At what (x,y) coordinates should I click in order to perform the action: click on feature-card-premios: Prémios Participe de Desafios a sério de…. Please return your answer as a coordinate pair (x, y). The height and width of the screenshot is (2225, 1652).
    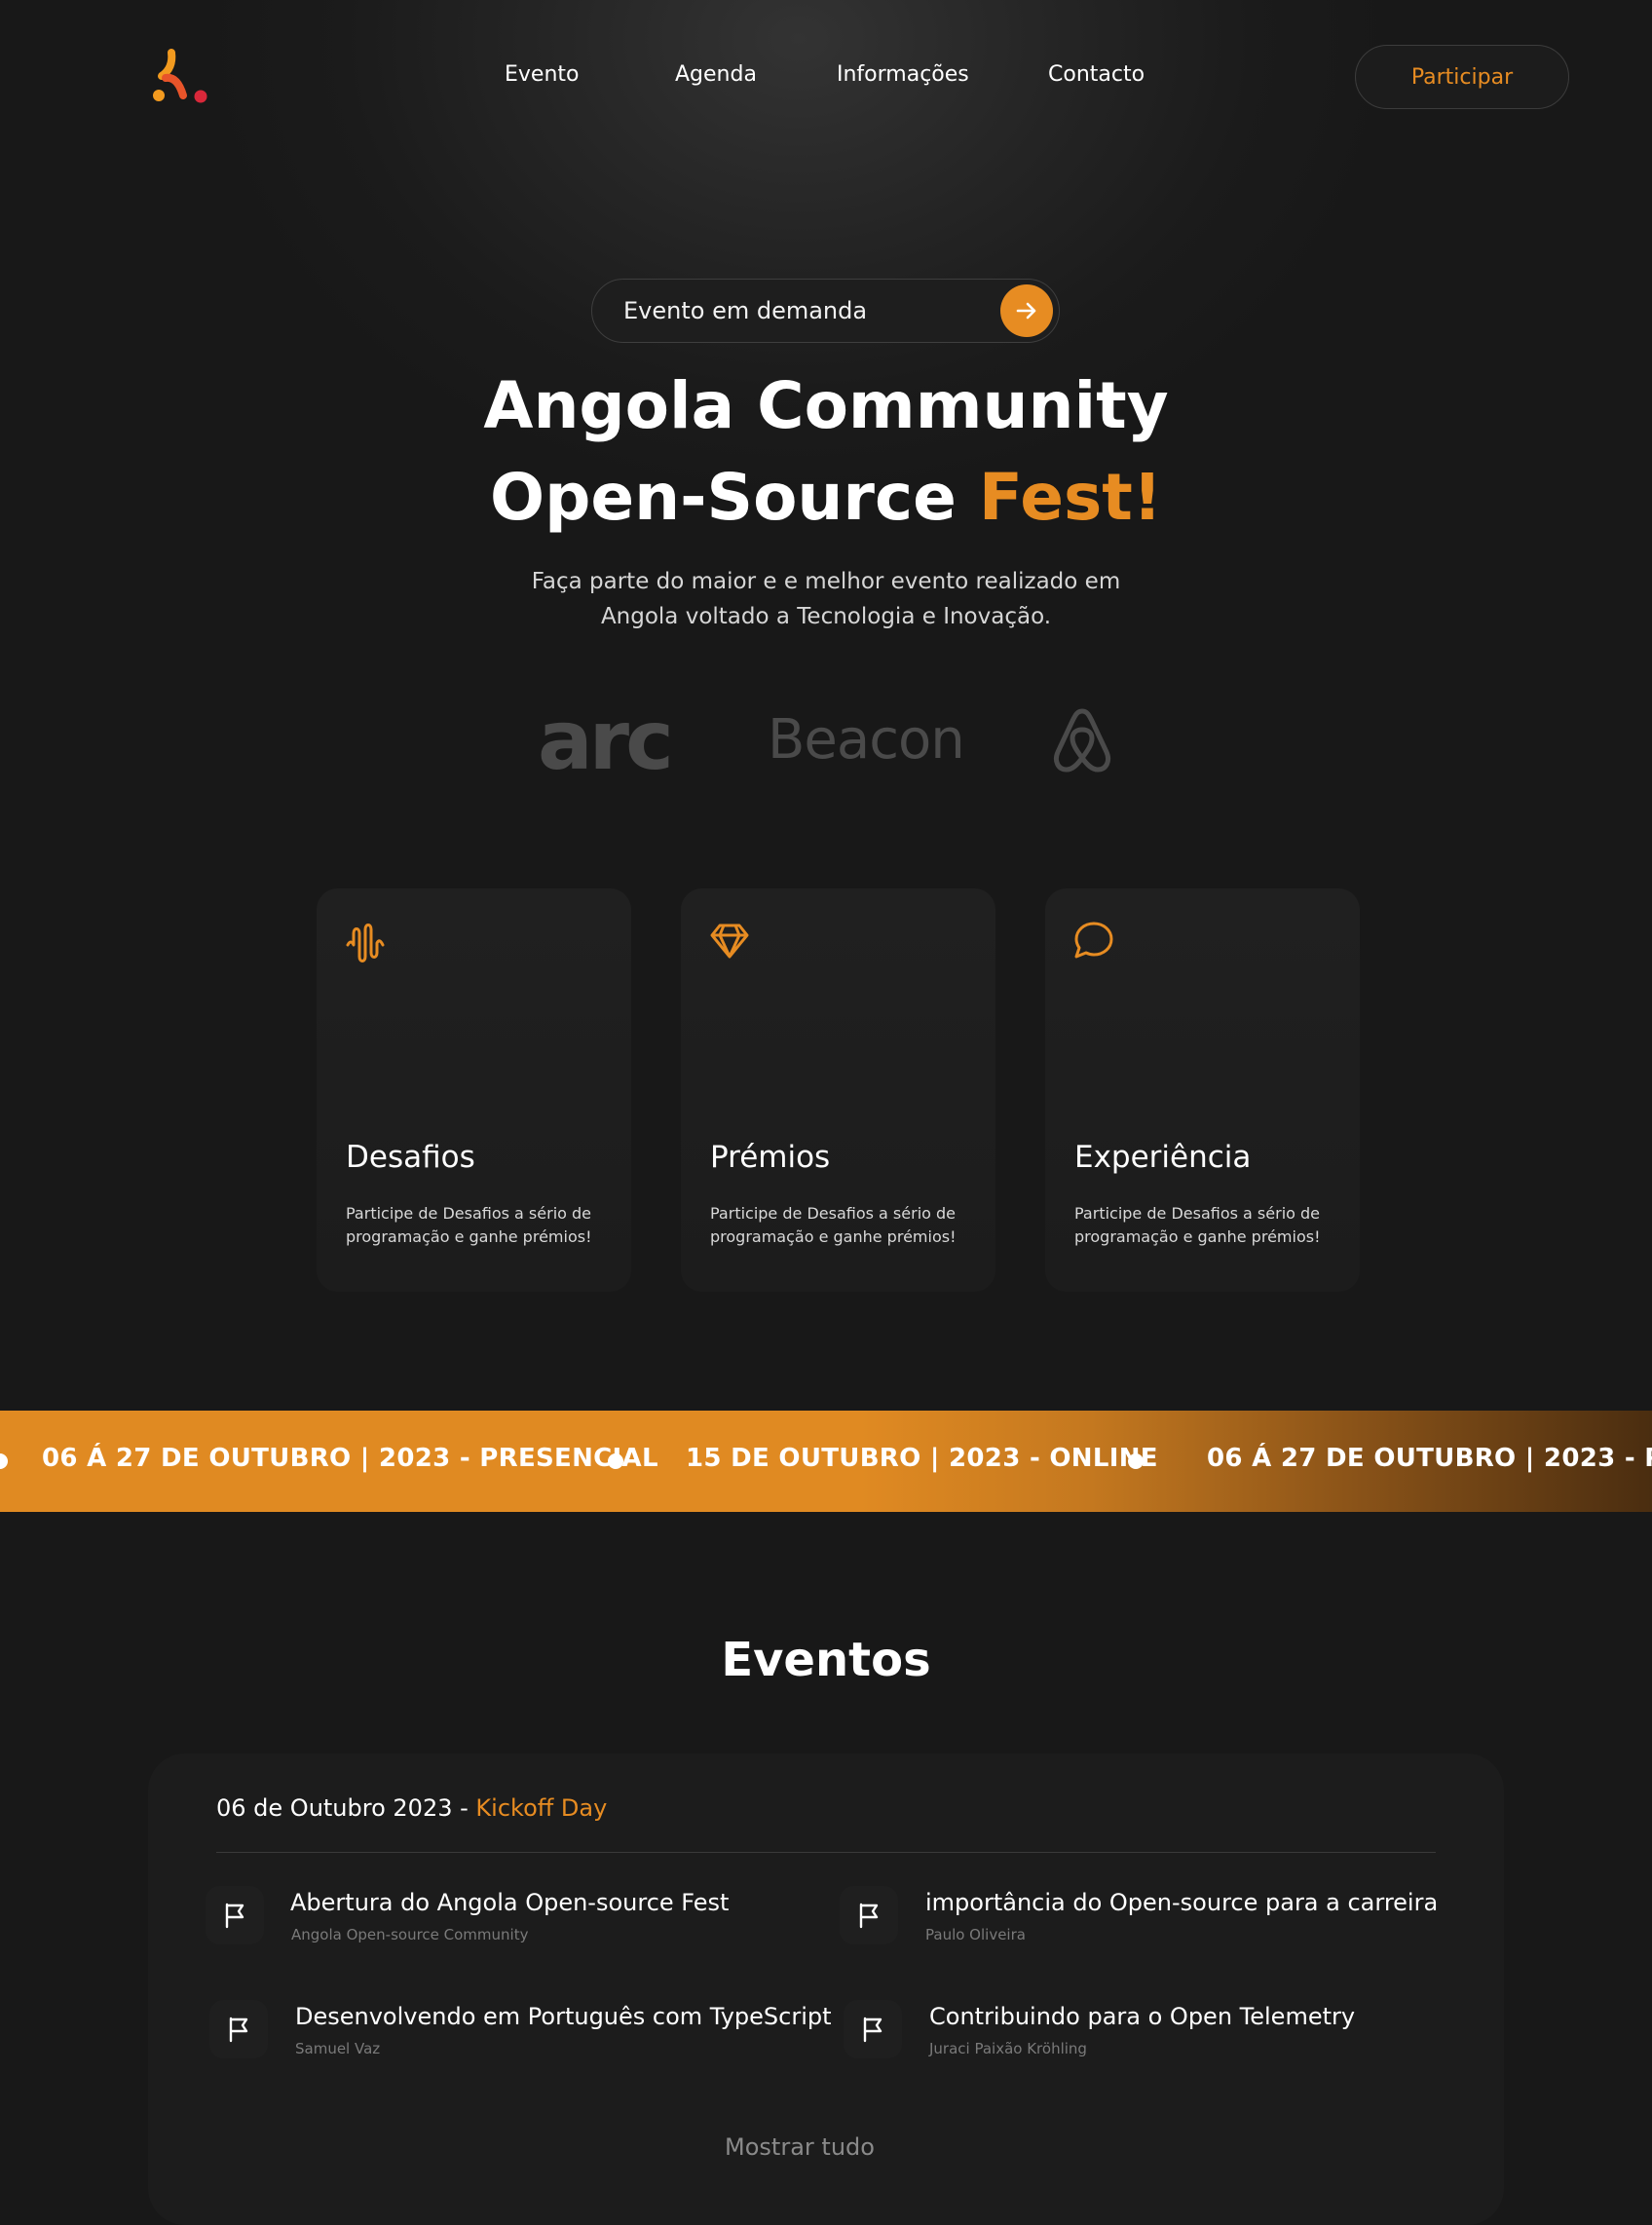
    Looking at the image, I should click on (838, 1090).